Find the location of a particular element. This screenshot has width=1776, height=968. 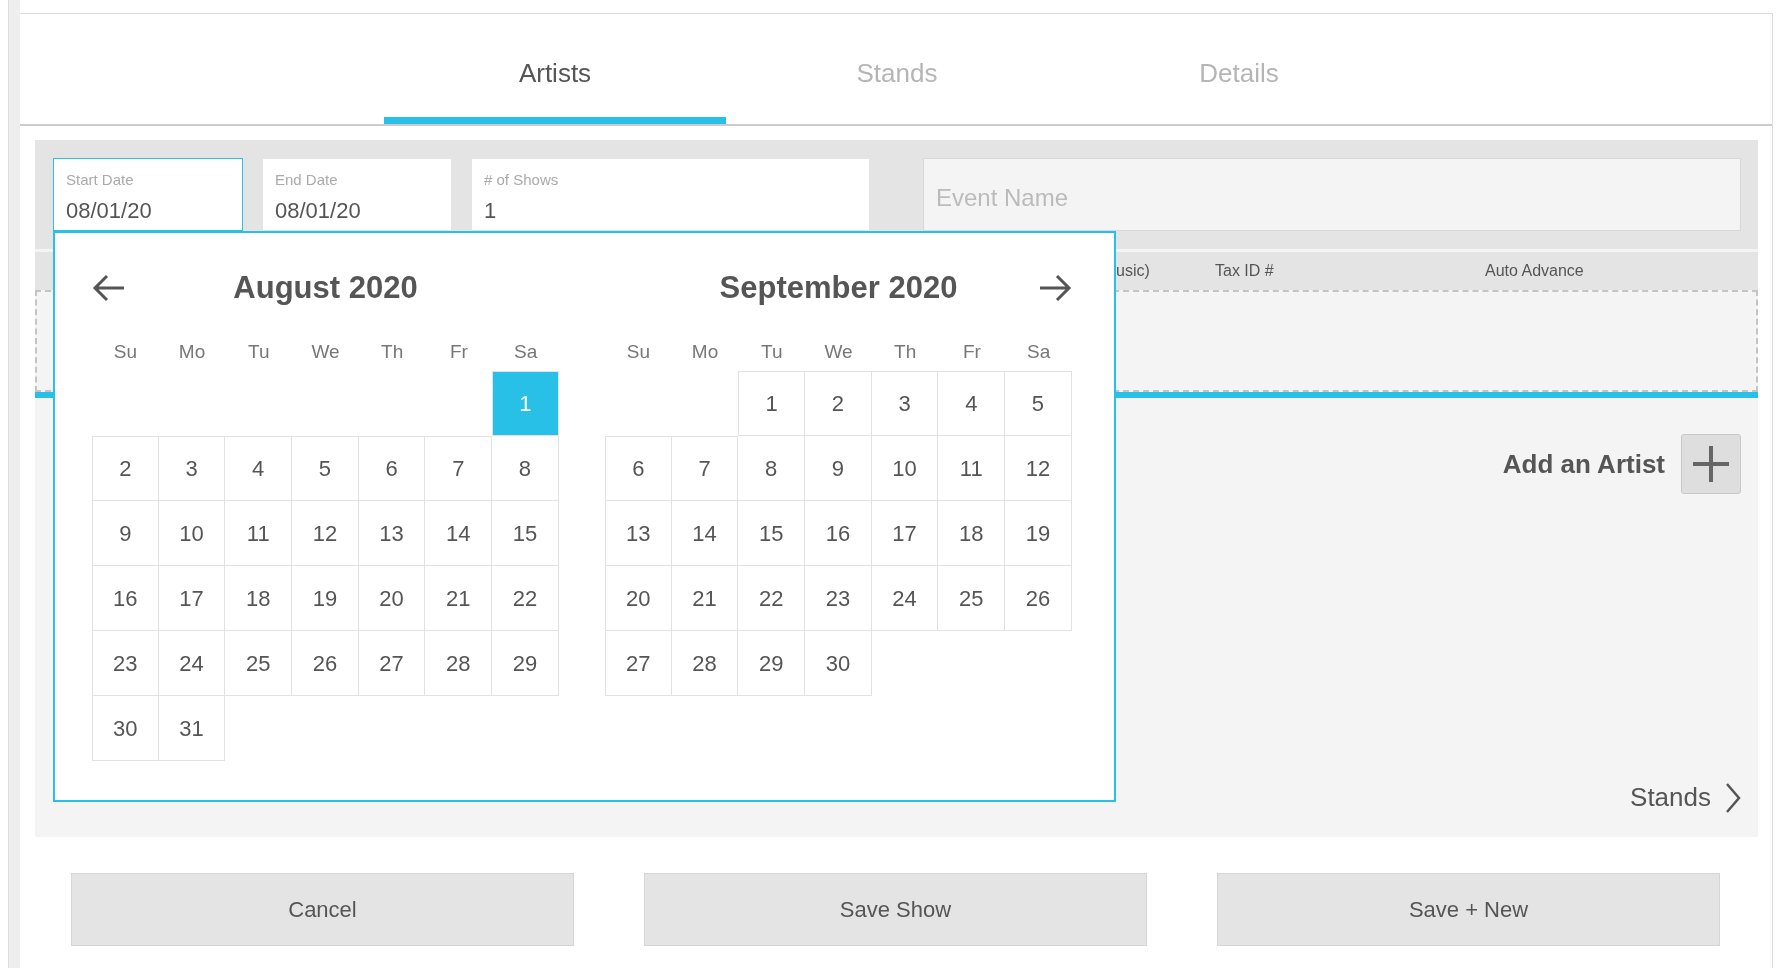

column-header: Tax ID # is located at coordinates (1244, 271).